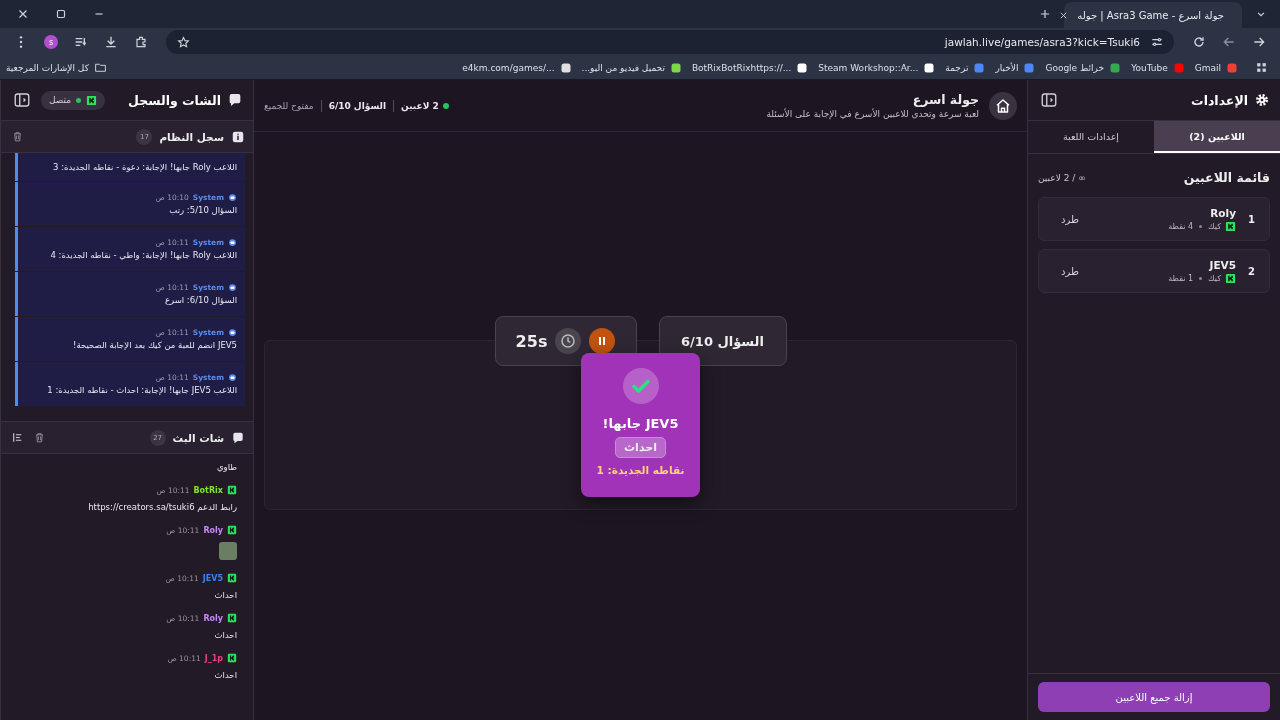  I want to click on question-status: السؤال 6/10, so click(357, 105).